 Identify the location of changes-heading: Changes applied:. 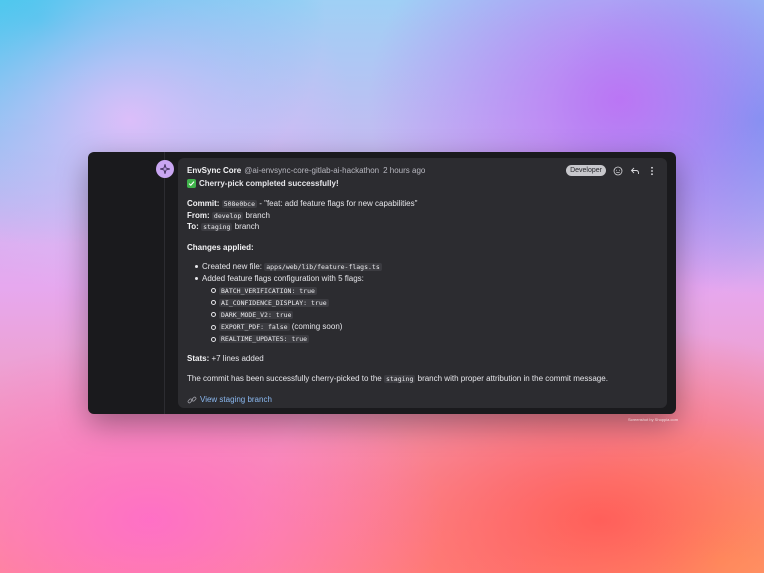
(422, 247).